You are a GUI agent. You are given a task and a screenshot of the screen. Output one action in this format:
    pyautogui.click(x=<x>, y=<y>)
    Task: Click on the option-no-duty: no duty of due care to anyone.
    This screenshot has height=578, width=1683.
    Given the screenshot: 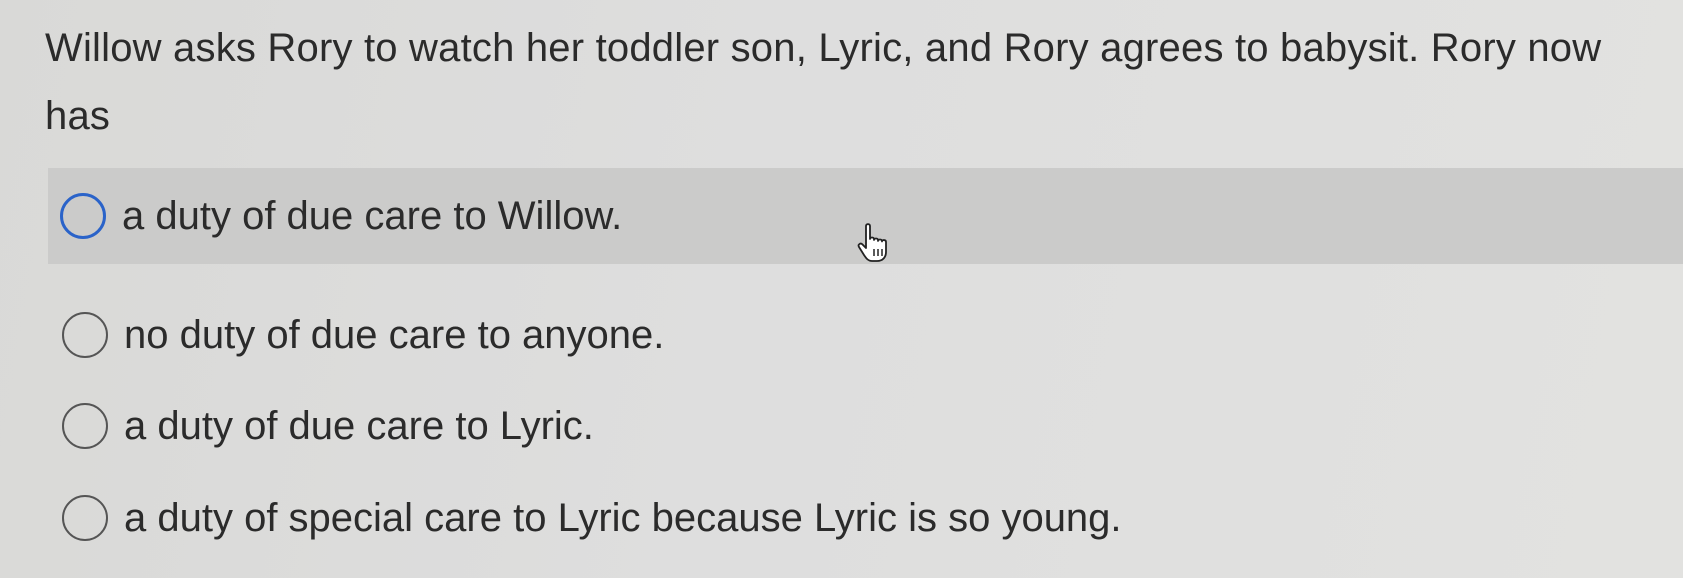 What is the action you would take?
    pyautogui.click(x=357, y=335)
    